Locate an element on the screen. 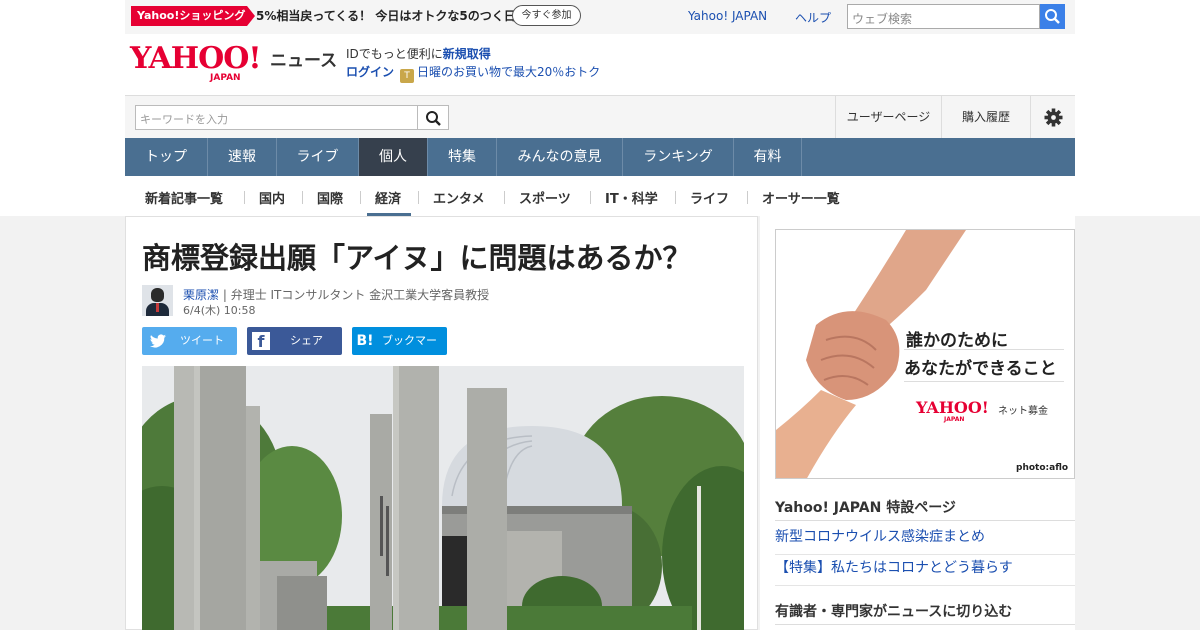 The image size is (1200, 630). yahoo-news-logo: YAHOO! JAPAN is located at coordinates (196, 62).